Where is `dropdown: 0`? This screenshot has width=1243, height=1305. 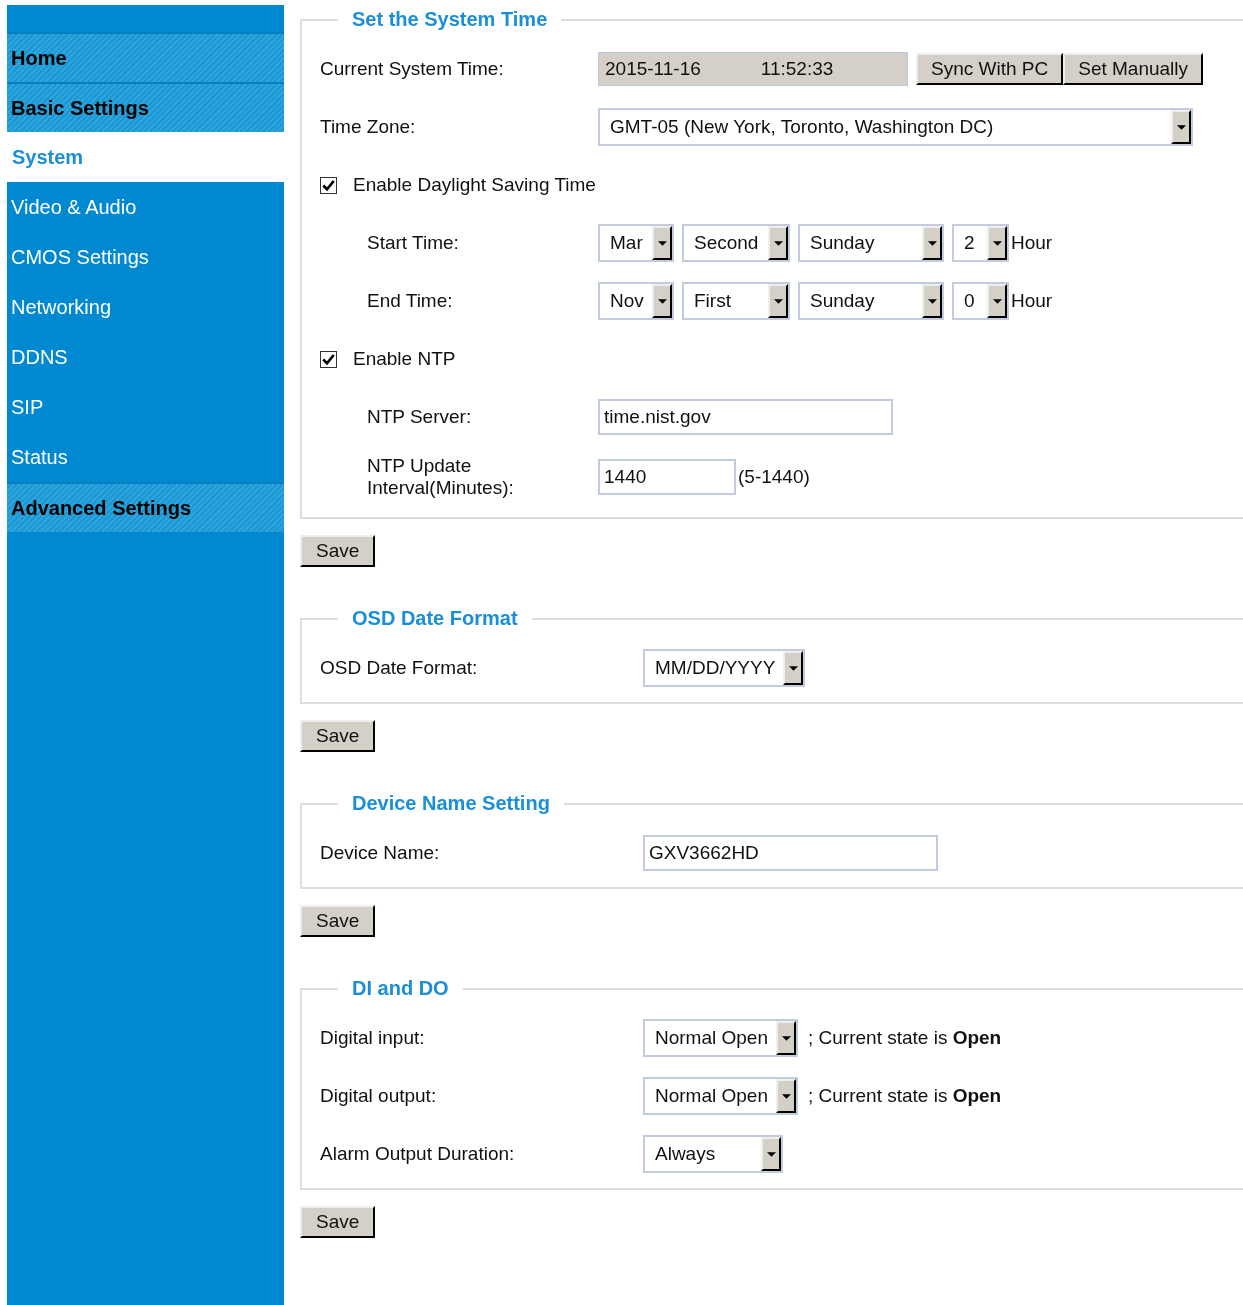 dropdown: 0 is located at coordinates (980, 301).